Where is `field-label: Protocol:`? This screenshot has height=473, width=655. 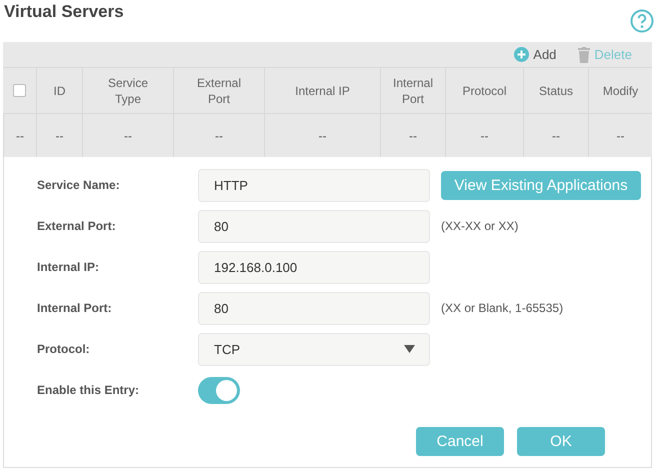
field-label: Protocol: is located at coordinates (64, 349).